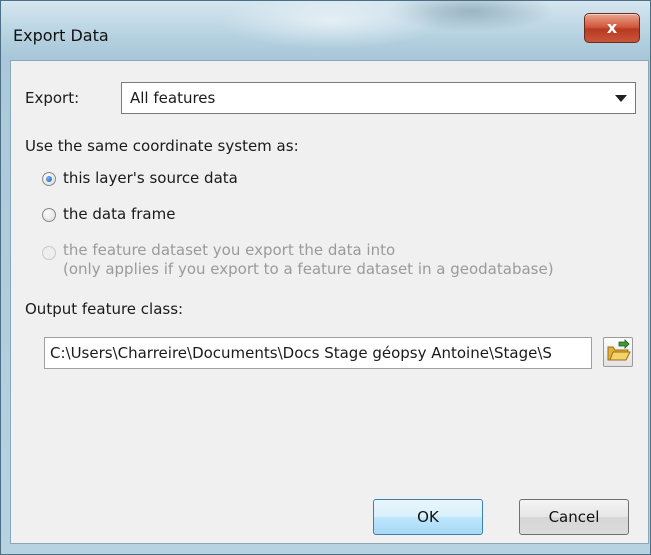  I want to click on radio-data-frame, so click(49, 215).